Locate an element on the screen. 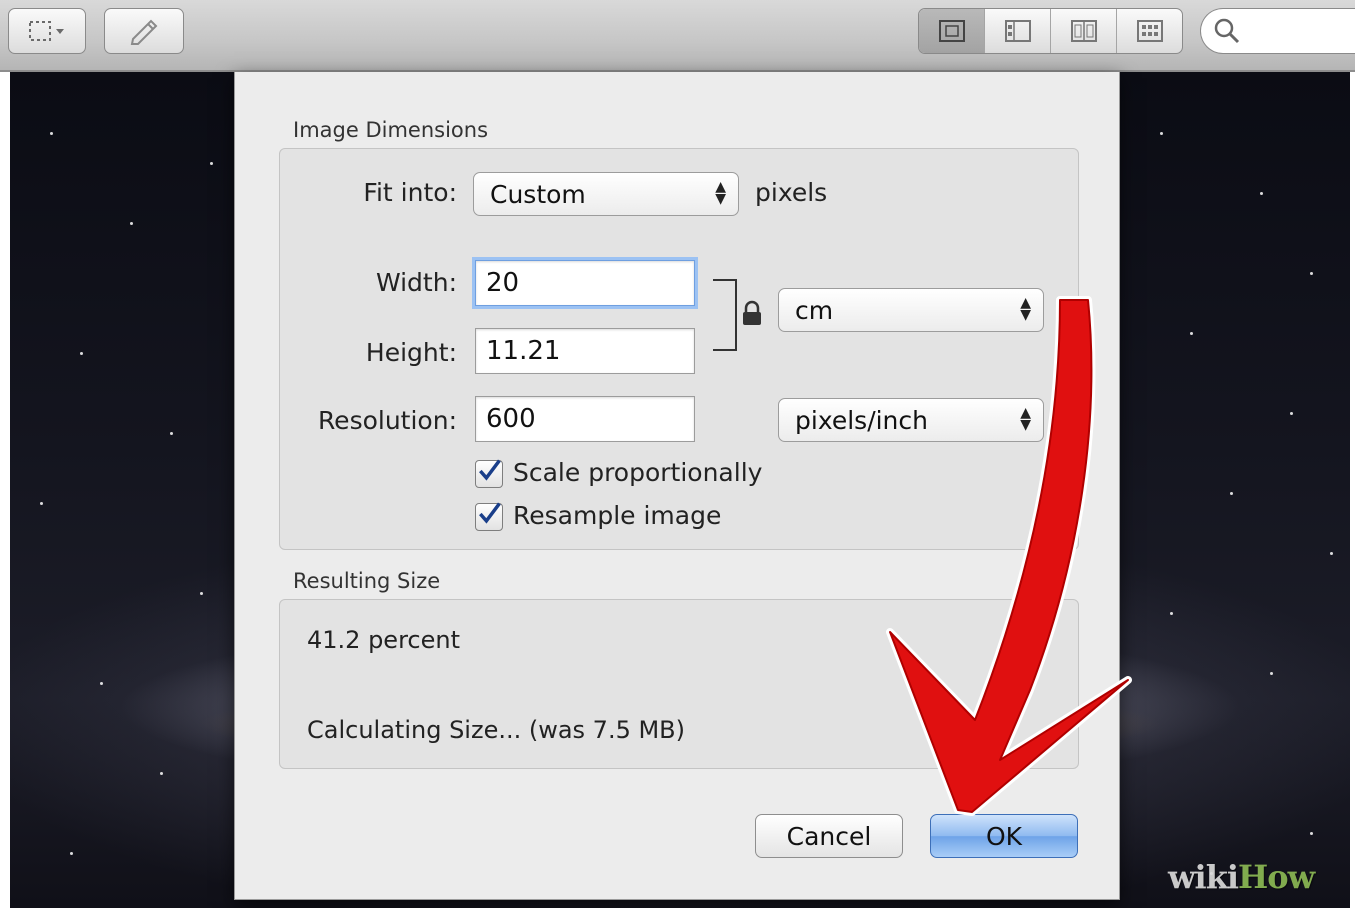 The width and height of the screenshot is (1355, 908). resulting-size-status: Calculating Size... (was 7.5 MB) is located at coordinates (496, 730).